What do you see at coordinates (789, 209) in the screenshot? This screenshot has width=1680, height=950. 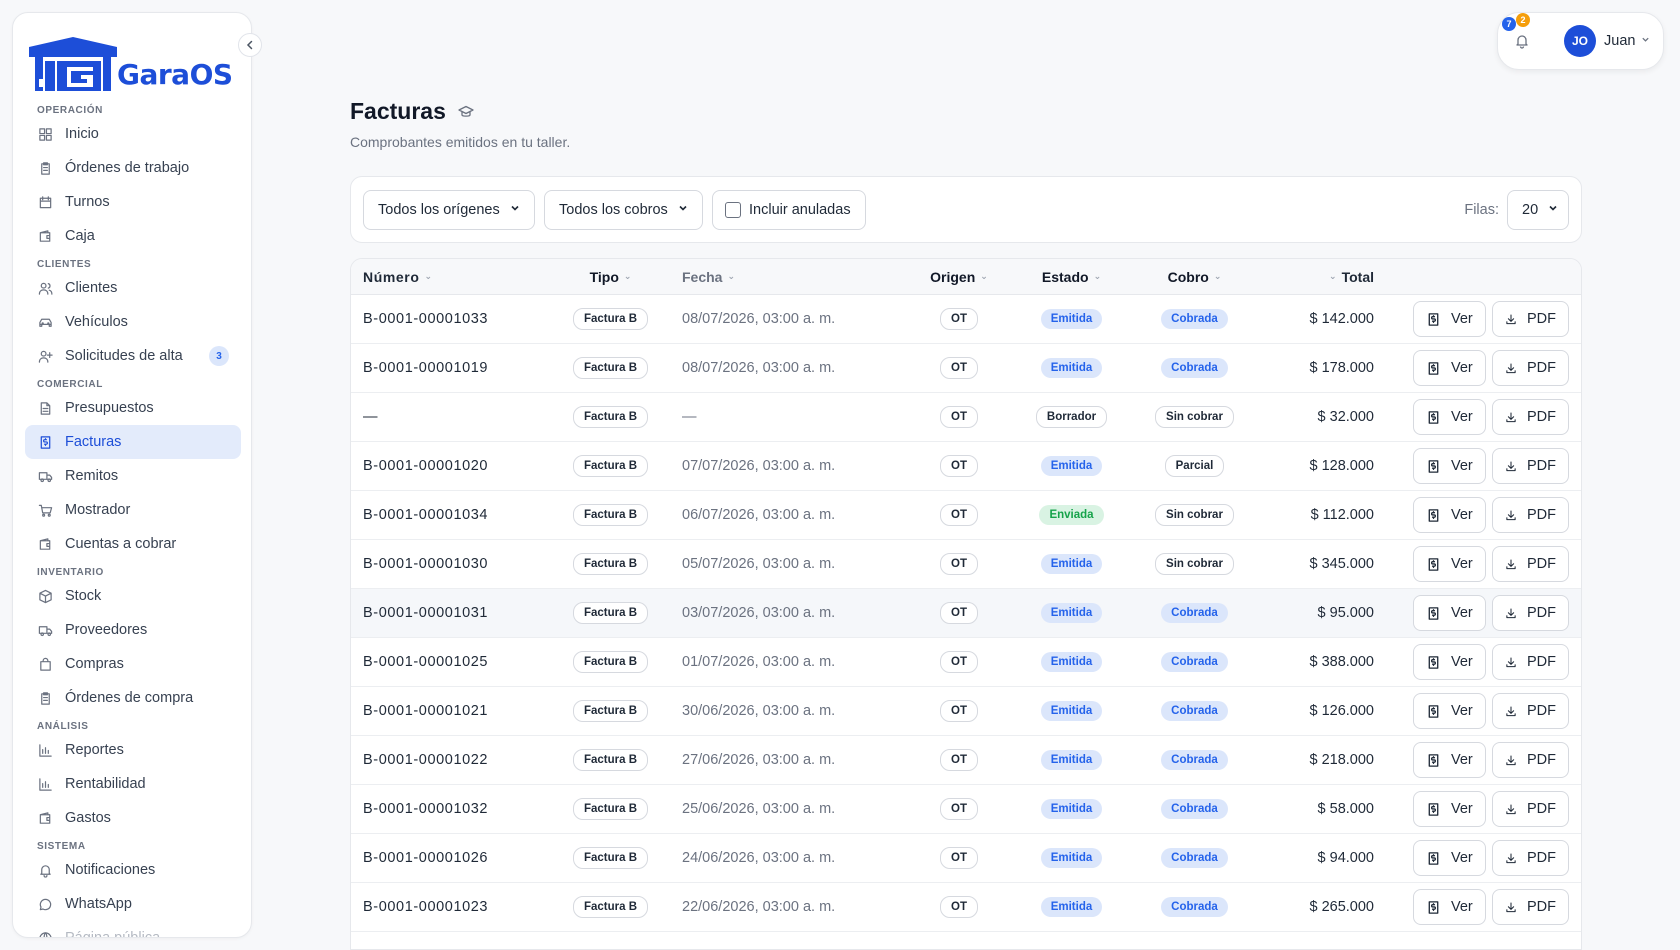 I see `include-anuladas-toggle: Incluir anuladas` at bounding box center [789, 209].